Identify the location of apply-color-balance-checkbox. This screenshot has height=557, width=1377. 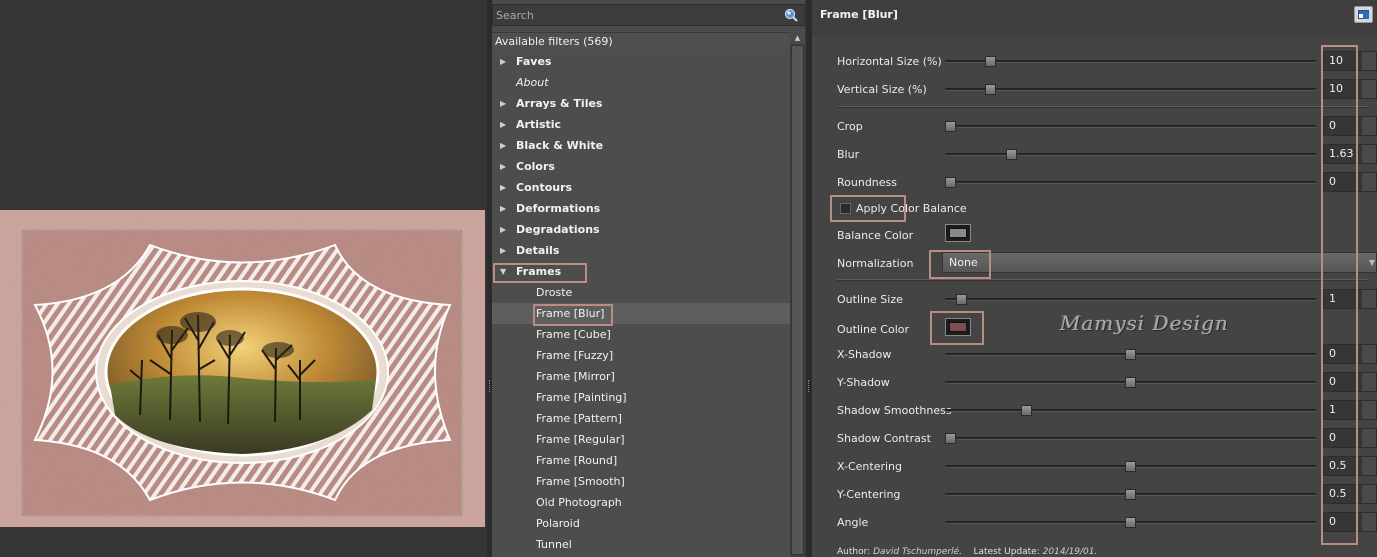
(845, 208).